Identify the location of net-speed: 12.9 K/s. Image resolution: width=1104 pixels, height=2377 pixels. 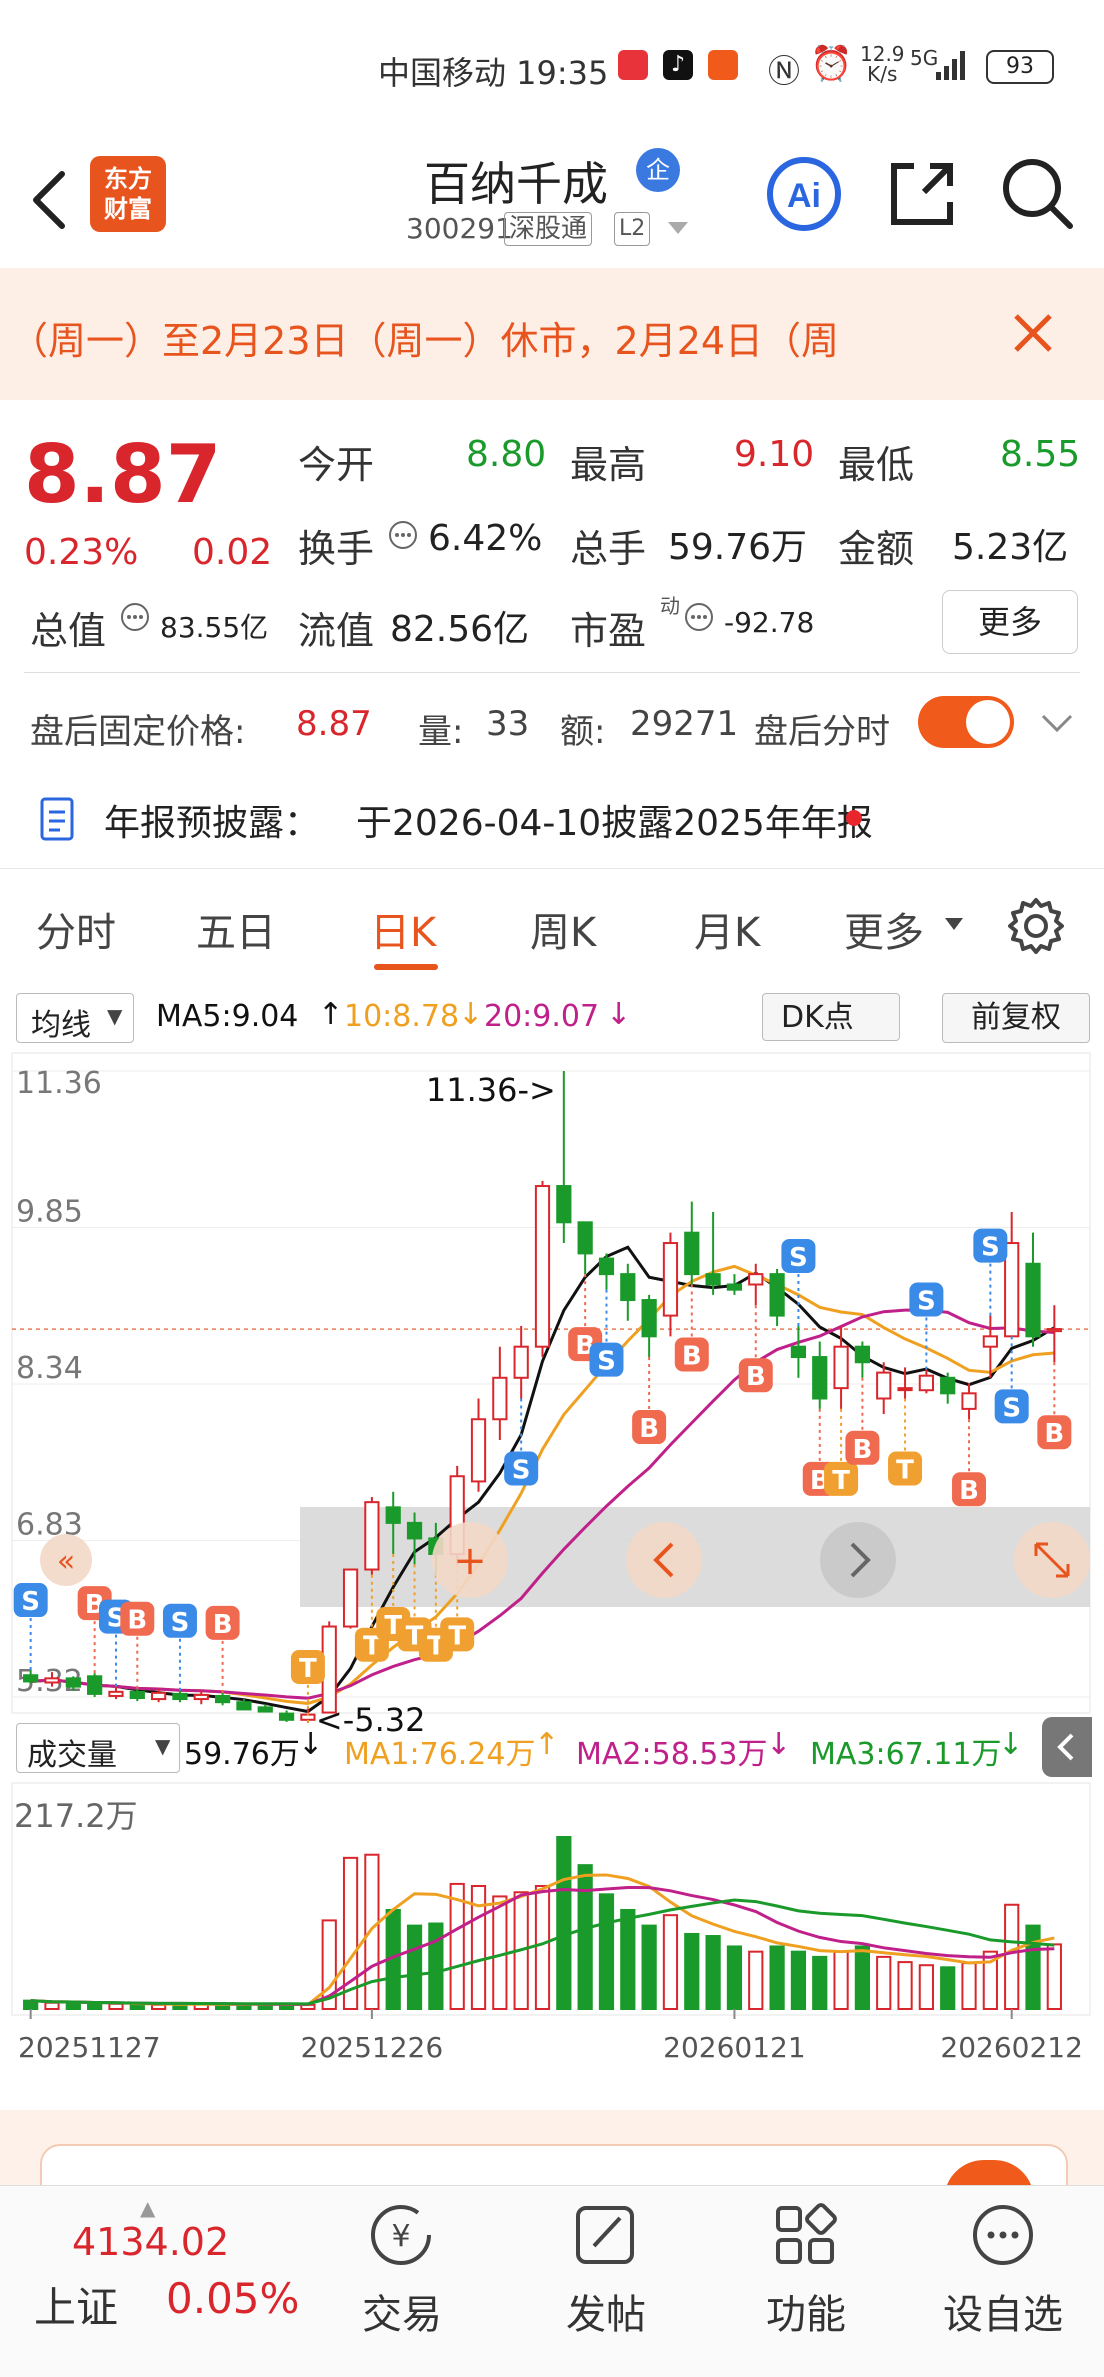
(882, 64).